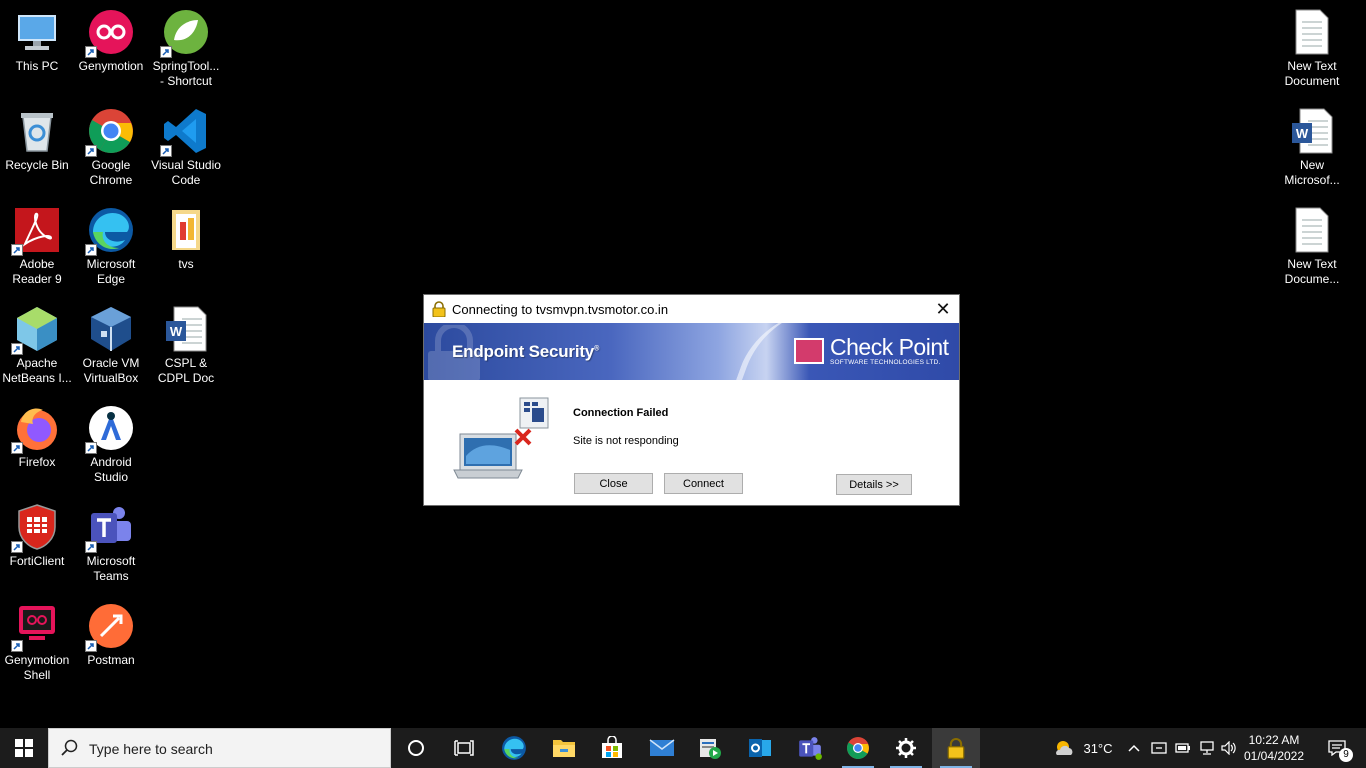  Describe the element at coordinates (526, 351) in the screenshot. I see `endpoint-security-label: Endpoint Security®` at that location.